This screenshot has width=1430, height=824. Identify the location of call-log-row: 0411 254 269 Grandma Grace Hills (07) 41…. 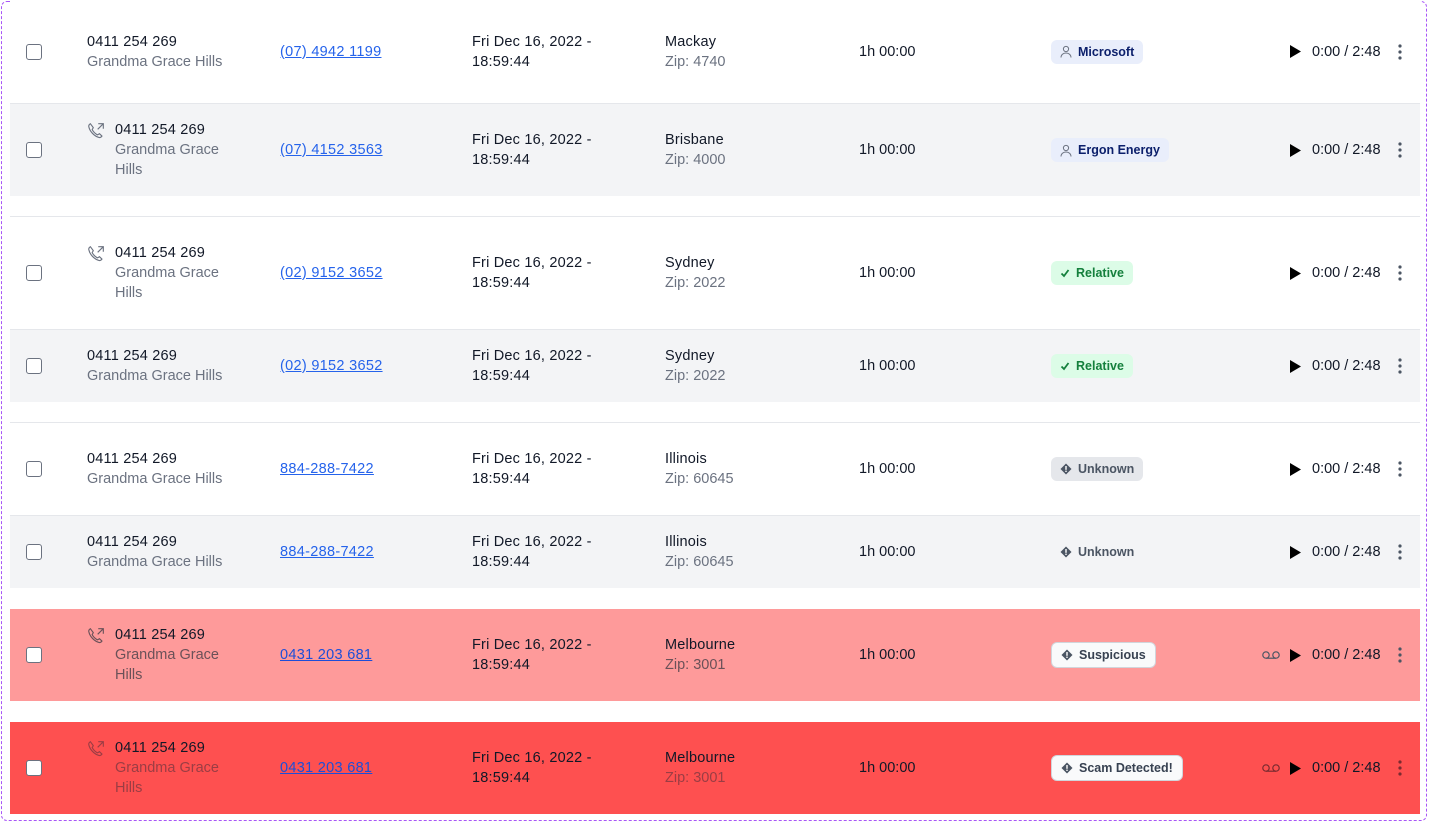
(715, 150).